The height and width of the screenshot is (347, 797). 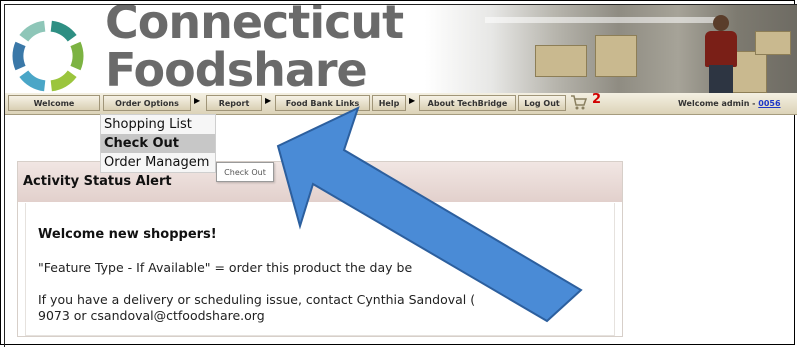 I want to click on help-arrow-icon: ▶, so click(x=412, y=100).